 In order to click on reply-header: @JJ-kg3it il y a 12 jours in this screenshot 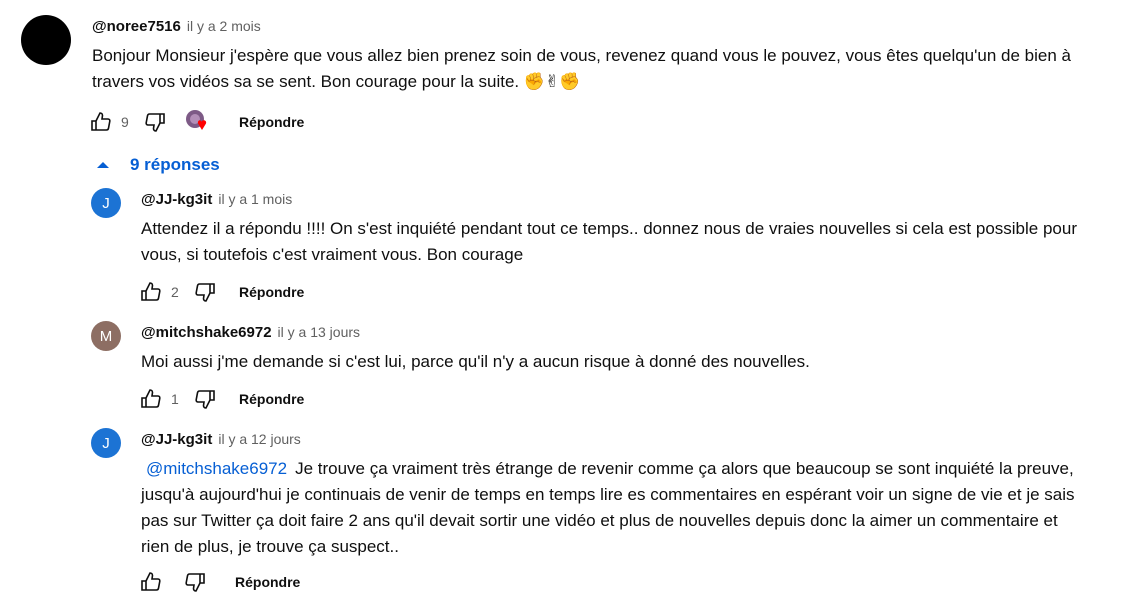, I will do `click(221, 439)`.